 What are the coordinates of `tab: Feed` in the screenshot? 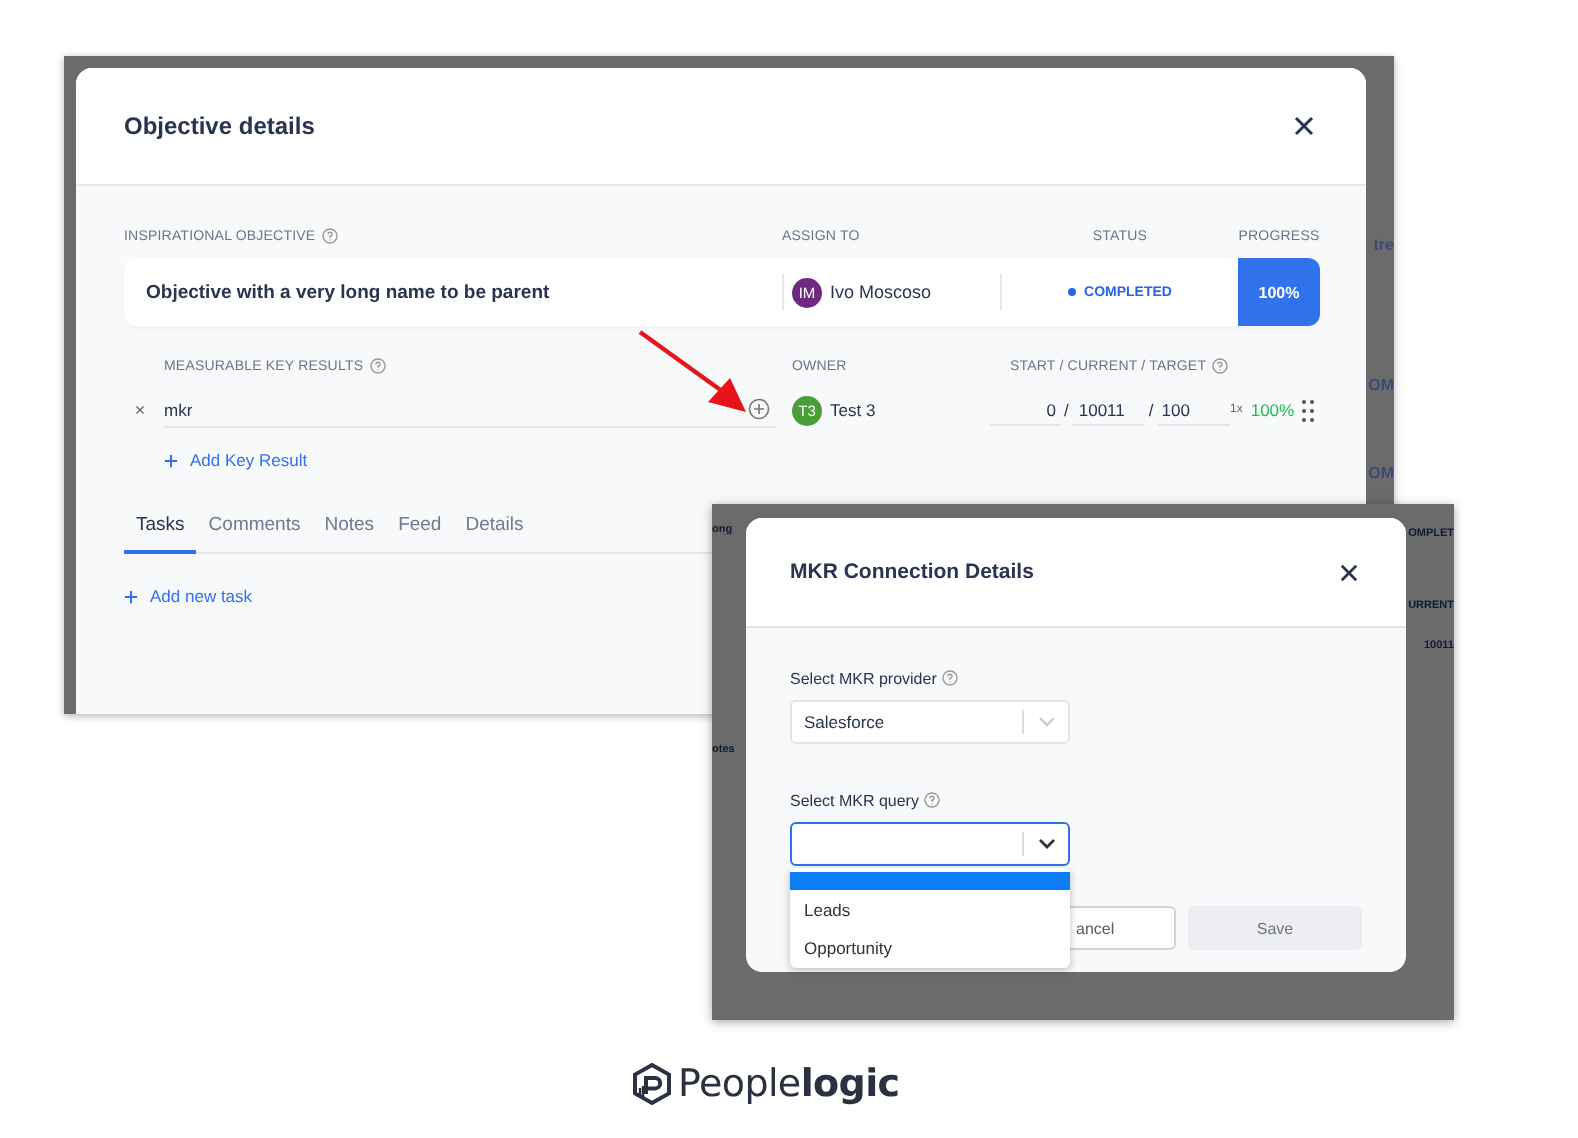 It's located at (420, 530).